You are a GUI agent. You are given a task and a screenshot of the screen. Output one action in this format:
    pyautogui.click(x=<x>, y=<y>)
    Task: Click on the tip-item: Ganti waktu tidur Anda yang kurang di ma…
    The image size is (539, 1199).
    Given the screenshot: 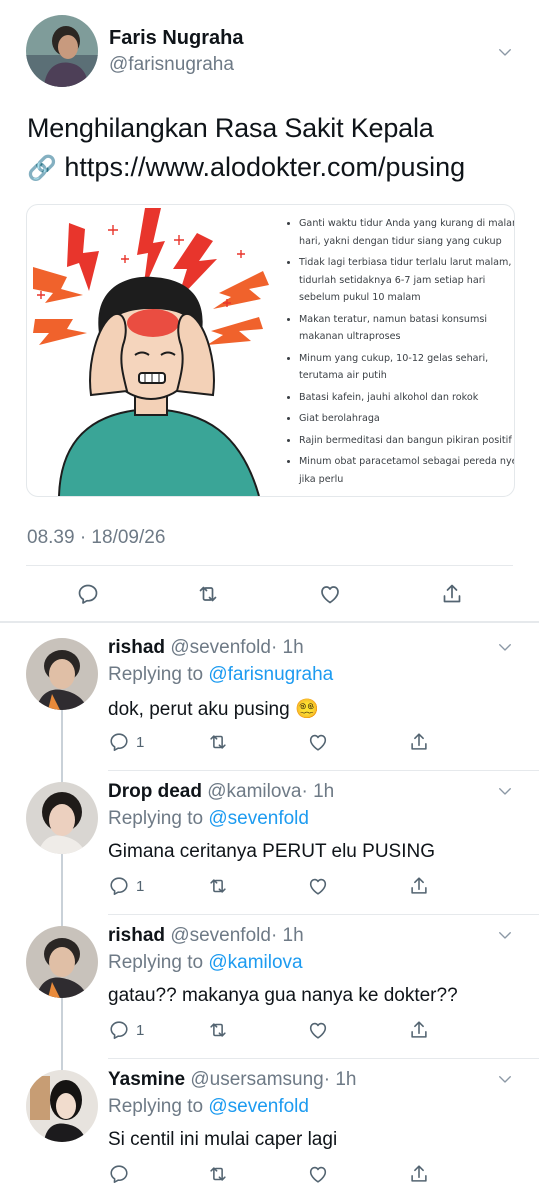 What is the action you would take?
    pyautogui.click(x=406, y=232)
    